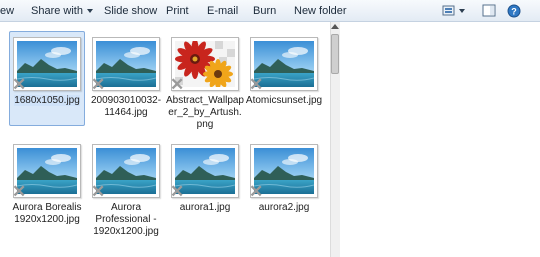  What do you see at coordinates (57, 11) in the screenshot?
I see `share-with-label: Share with` at bounding box center [57, 11].